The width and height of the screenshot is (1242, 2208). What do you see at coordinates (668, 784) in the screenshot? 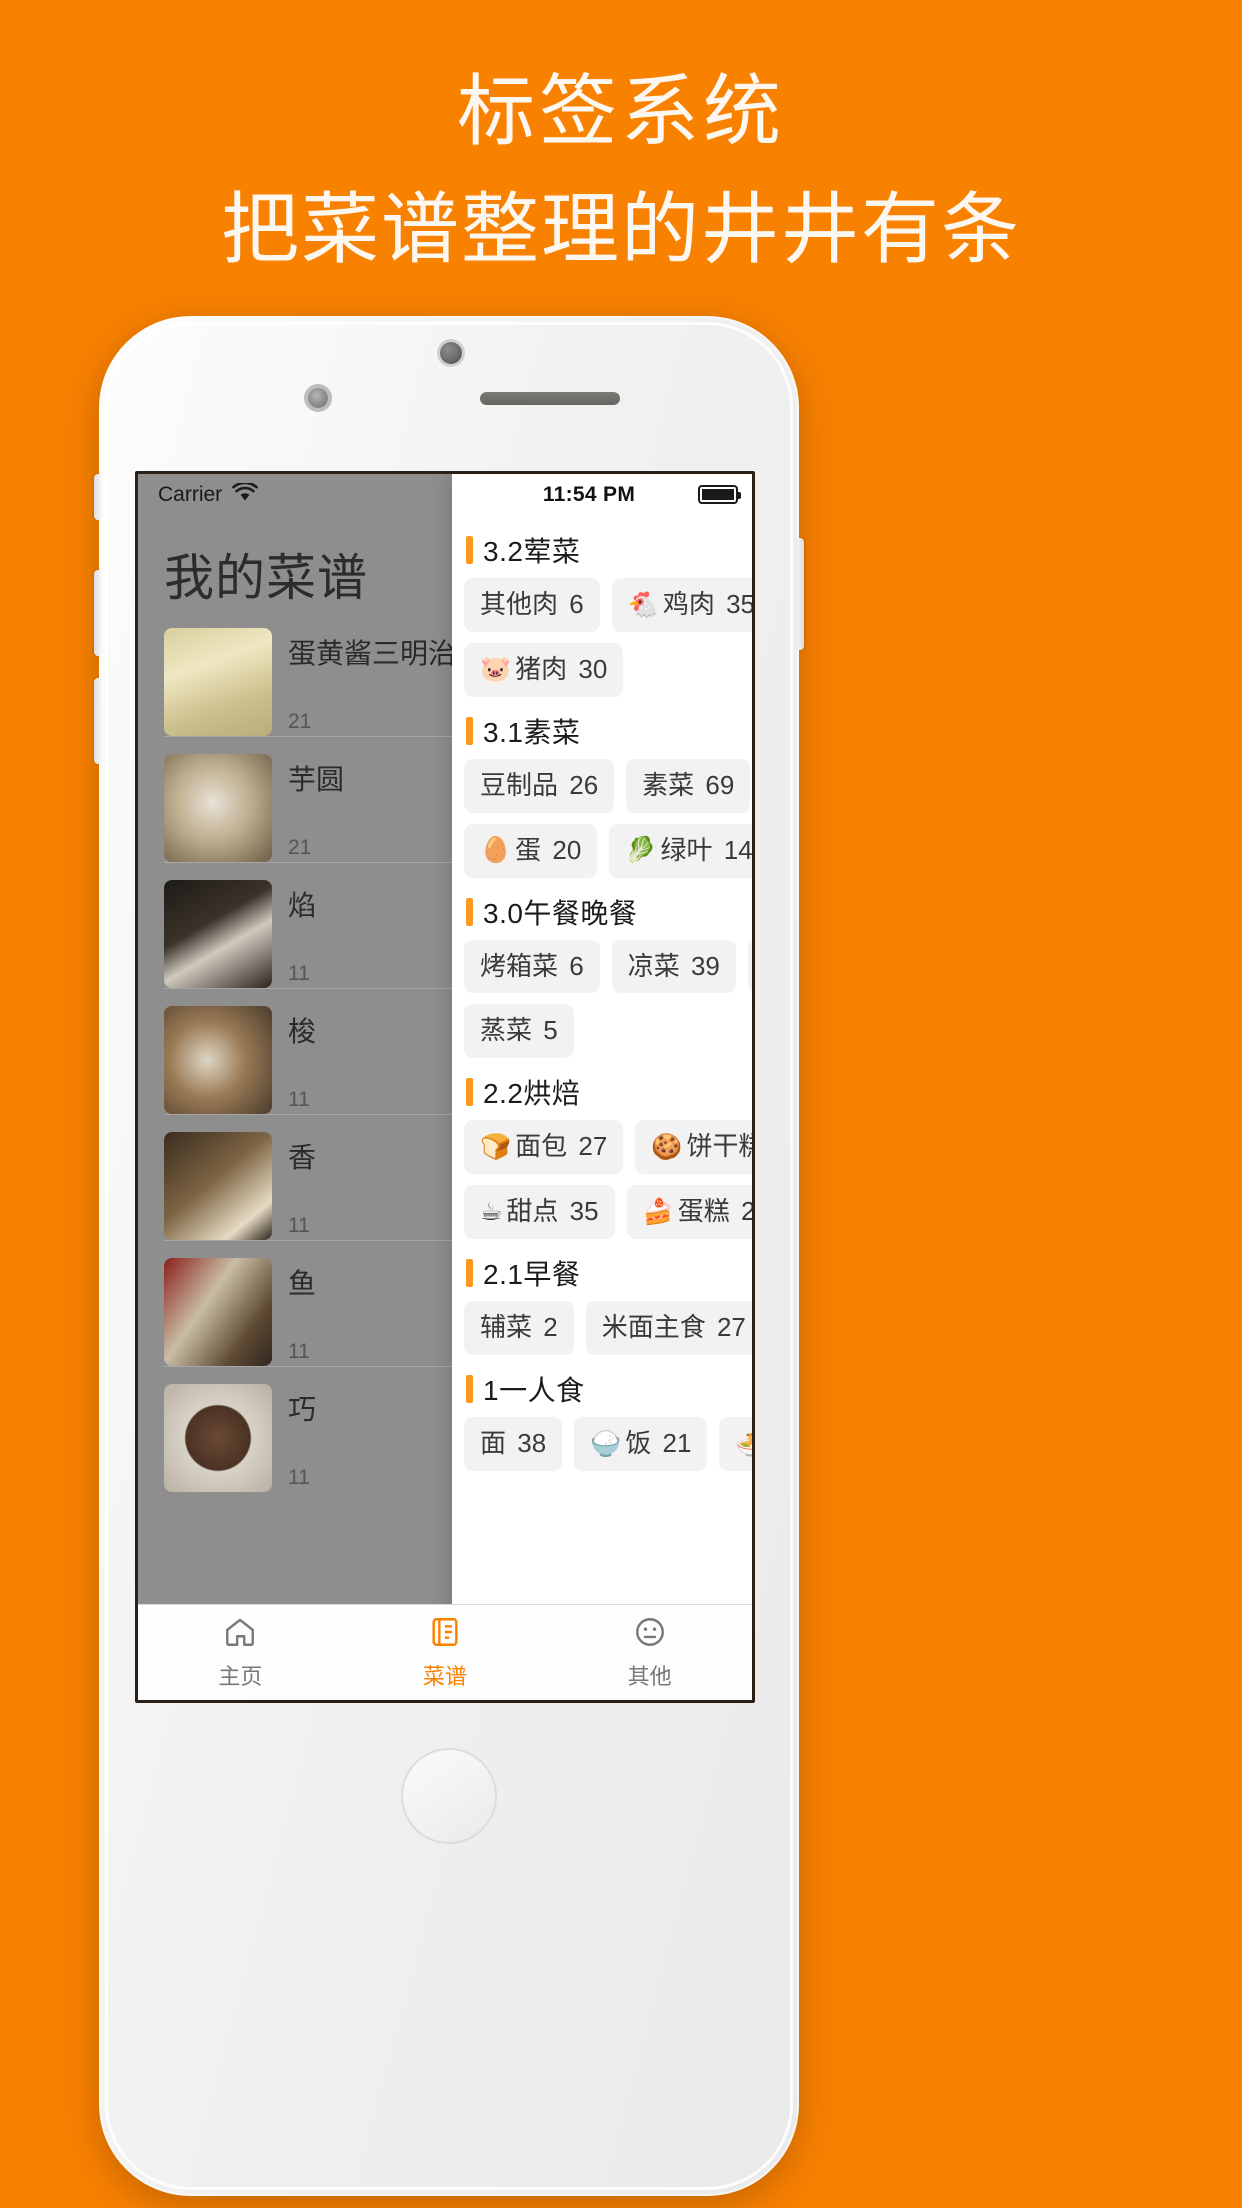
I see `tag-label: 素菜` at bounding box center [668, 784].